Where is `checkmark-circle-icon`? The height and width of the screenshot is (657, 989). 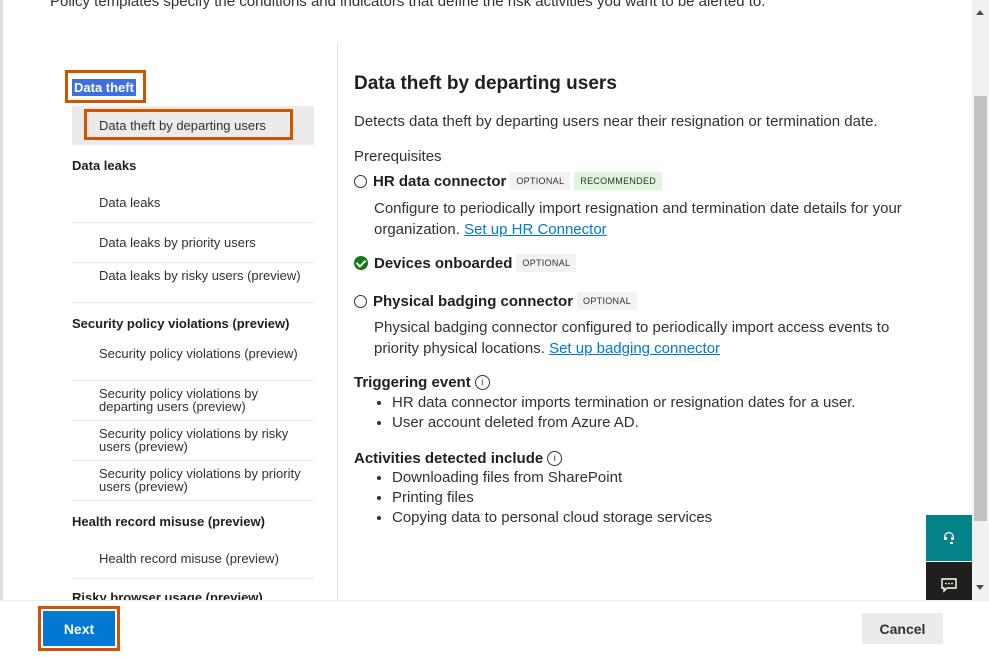 checkmark-circle-icon is located at coordinates (361, 263).